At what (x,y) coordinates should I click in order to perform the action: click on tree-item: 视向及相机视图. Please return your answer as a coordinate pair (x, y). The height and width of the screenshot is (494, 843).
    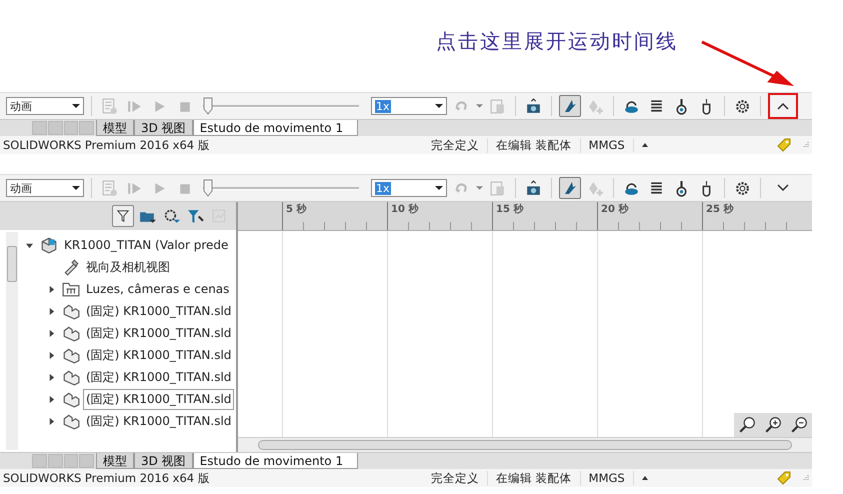
    Looking at the image, I should click on (128, 267).